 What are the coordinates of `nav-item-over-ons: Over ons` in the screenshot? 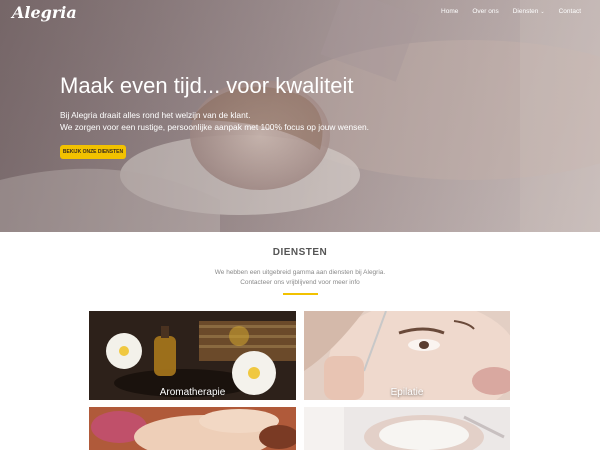 It's located at (485, 11).